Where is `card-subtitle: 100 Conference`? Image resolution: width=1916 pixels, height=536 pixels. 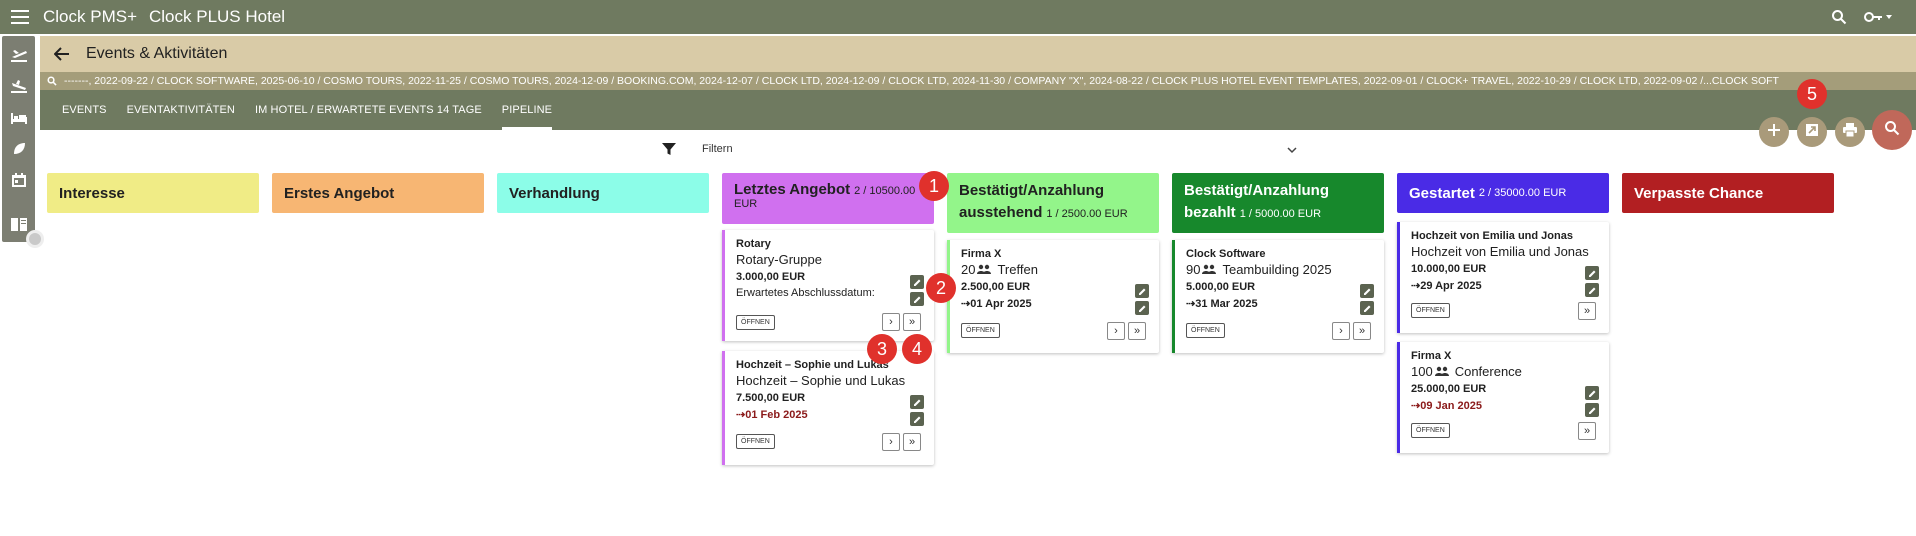
card-subtitle: 100 Conference is located at coordinates (1504, 371).